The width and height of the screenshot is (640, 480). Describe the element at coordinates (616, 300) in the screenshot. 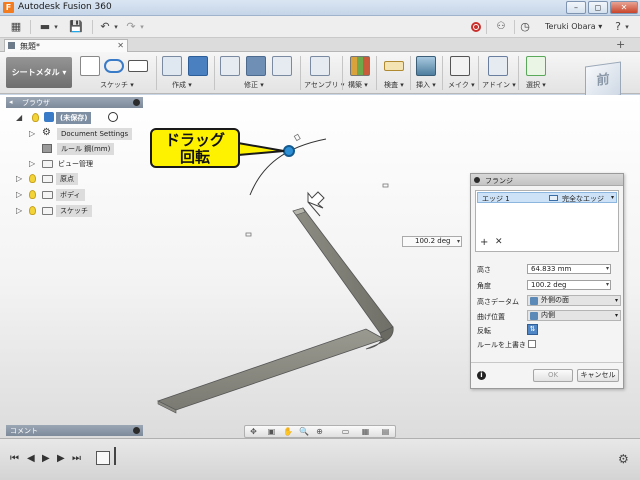

I see `datum-dropdown-icon: ▾` at that location.